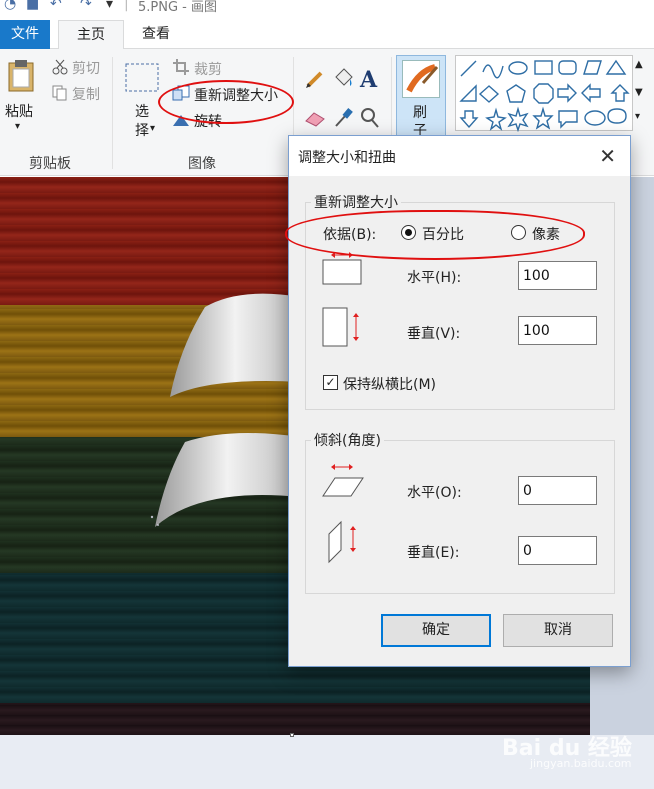  I want to click on skew-vertical-label: 垂直(E):, so click(433, 553).